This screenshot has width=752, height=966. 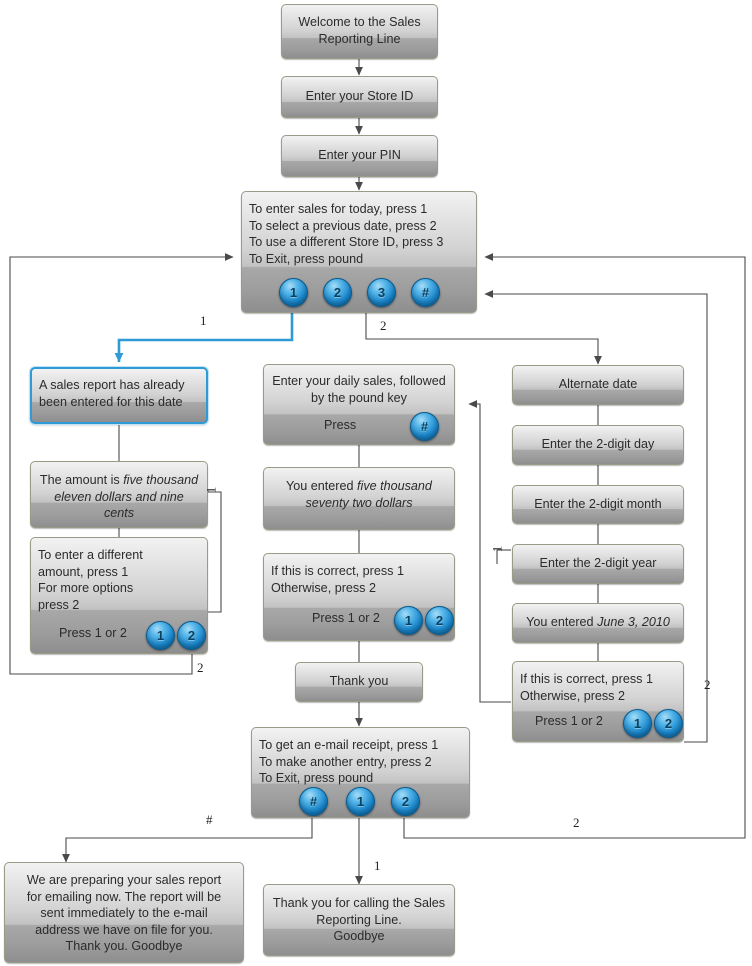 What do you see at coordinates (346, 242) in the screenshot?
I see `main-menu-option-3: To use a different Store ID, press 3` at bounding box center [346, 242].